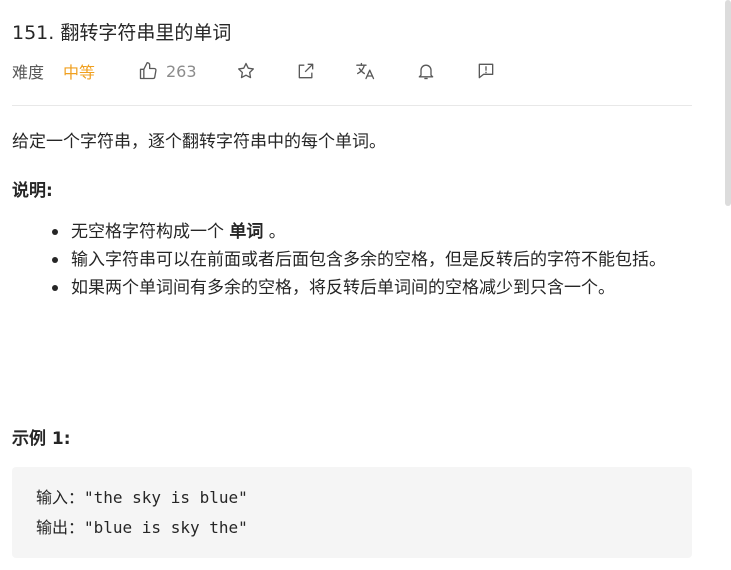 This screenshot has height=570, width=731. I want to click on share-icon, so click(306, 71).